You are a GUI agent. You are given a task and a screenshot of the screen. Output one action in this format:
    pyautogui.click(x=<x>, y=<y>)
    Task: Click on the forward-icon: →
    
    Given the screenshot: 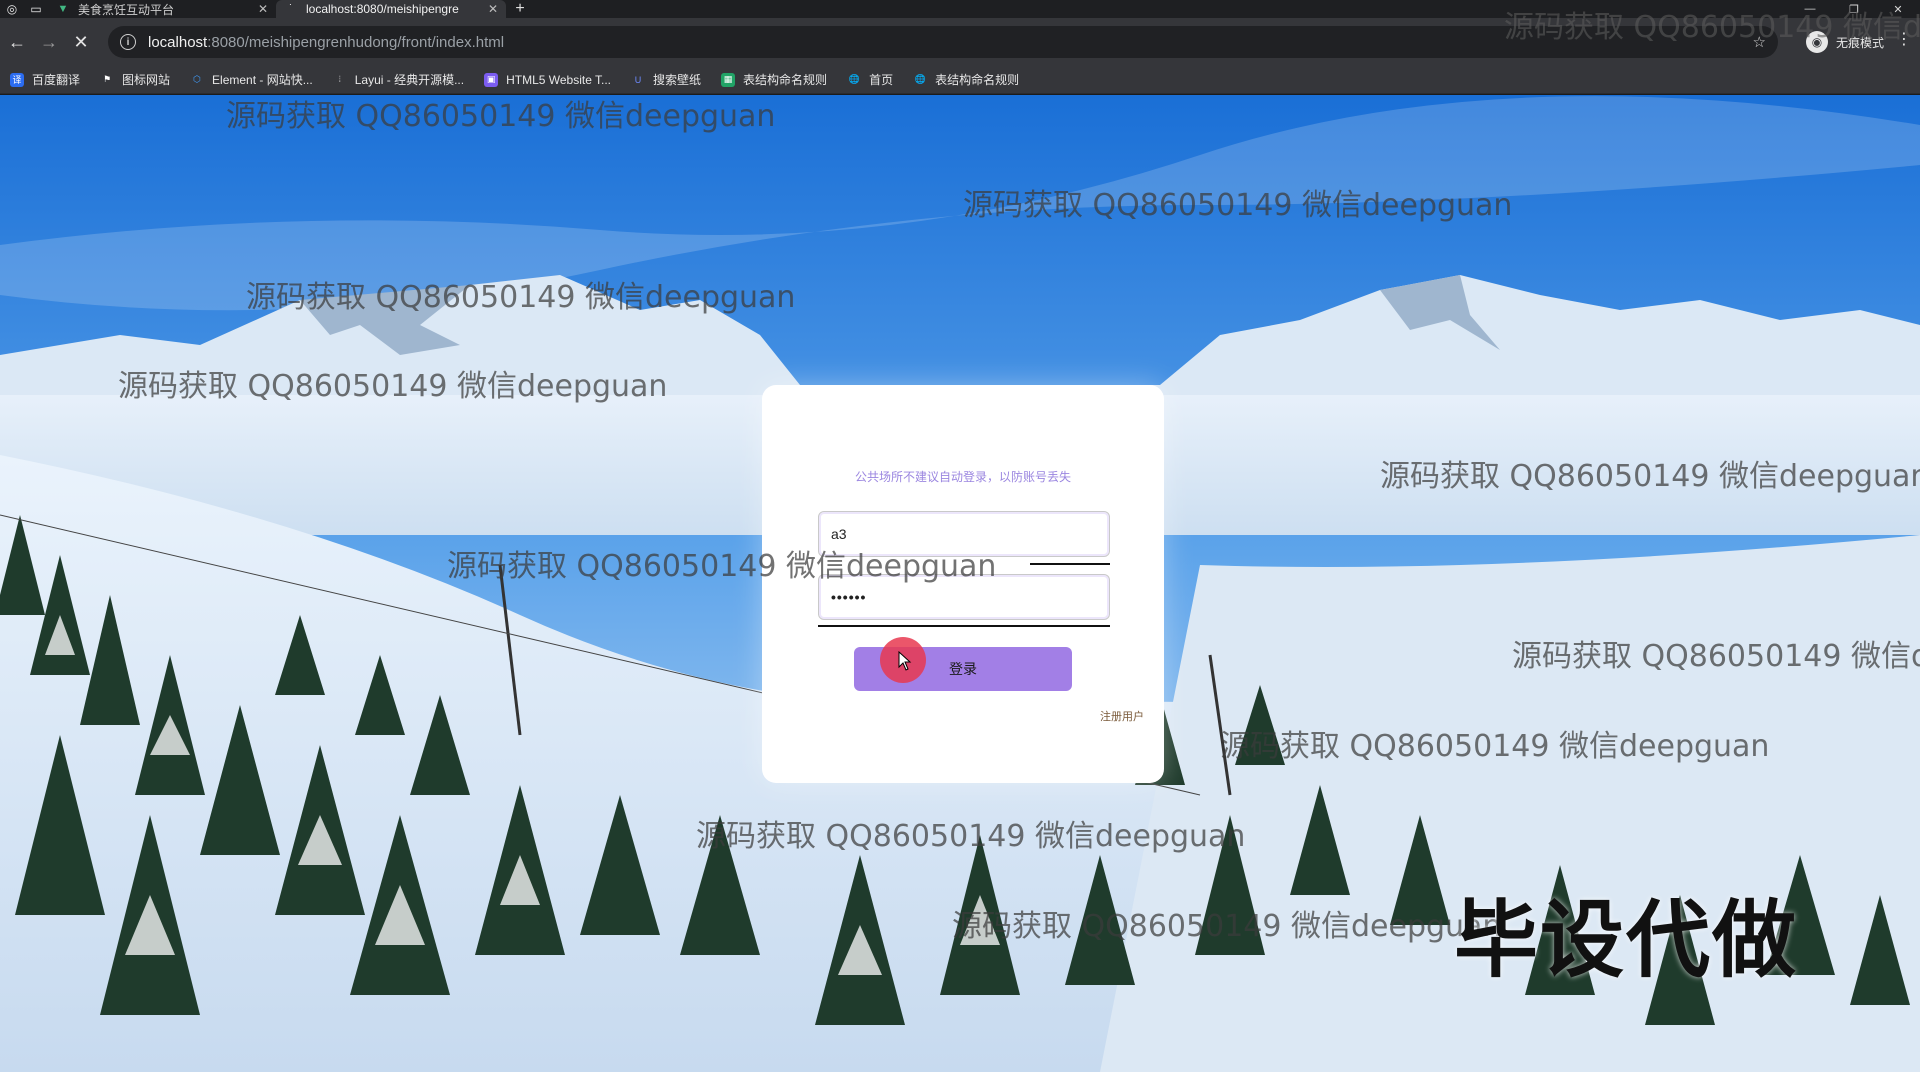 What is the action you would take?
    pyautogui.click(x=49, y=42)
    